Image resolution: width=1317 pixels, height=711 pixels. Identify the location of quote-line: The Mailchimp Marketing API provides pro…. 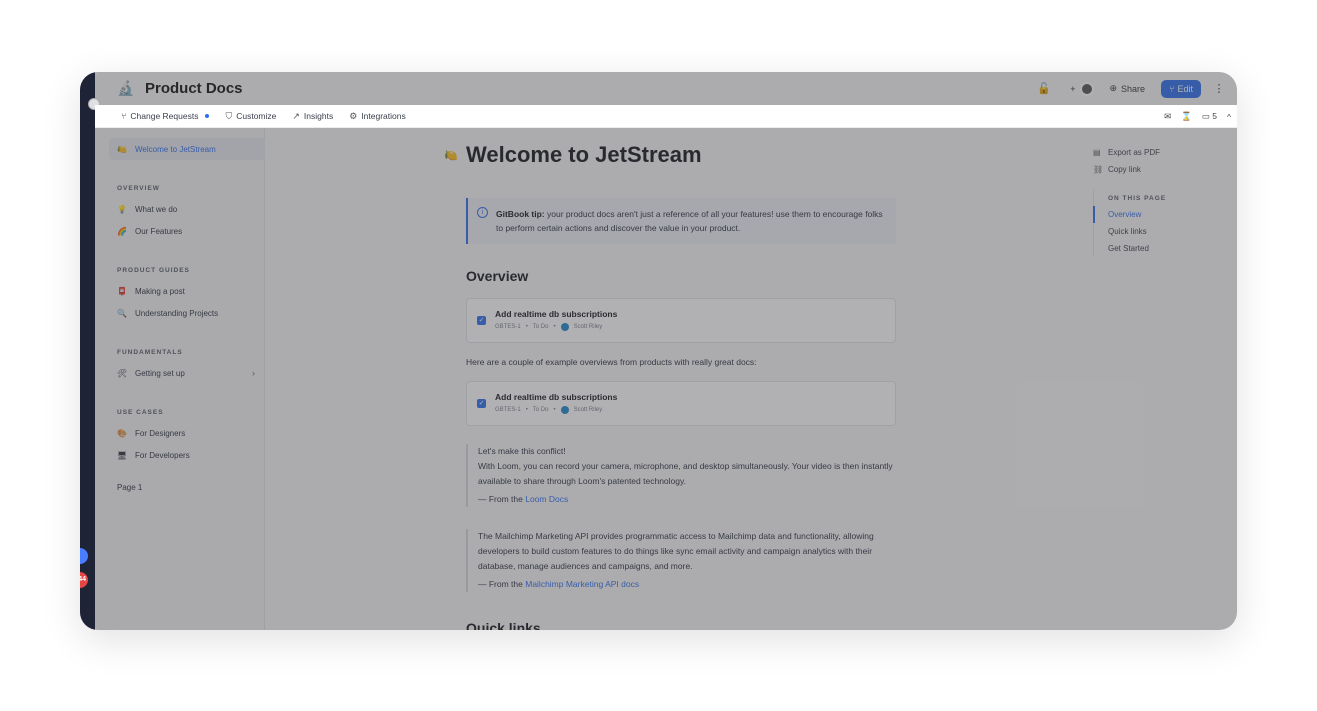
(676, 551).